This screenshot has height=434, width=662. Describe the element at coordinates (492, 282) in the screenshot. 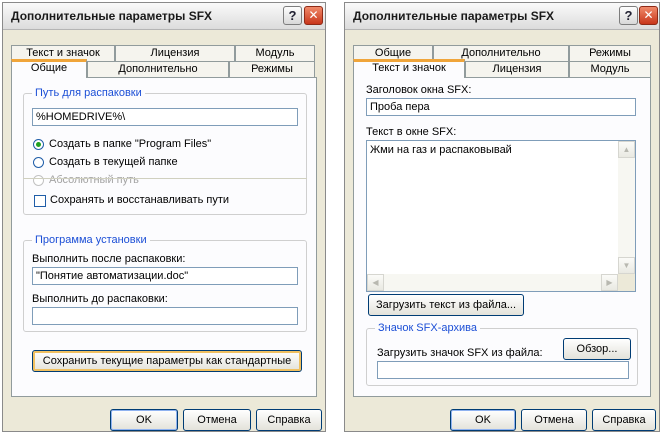

I see `horizontal-scrollbar: ◀ ▶` at that location.